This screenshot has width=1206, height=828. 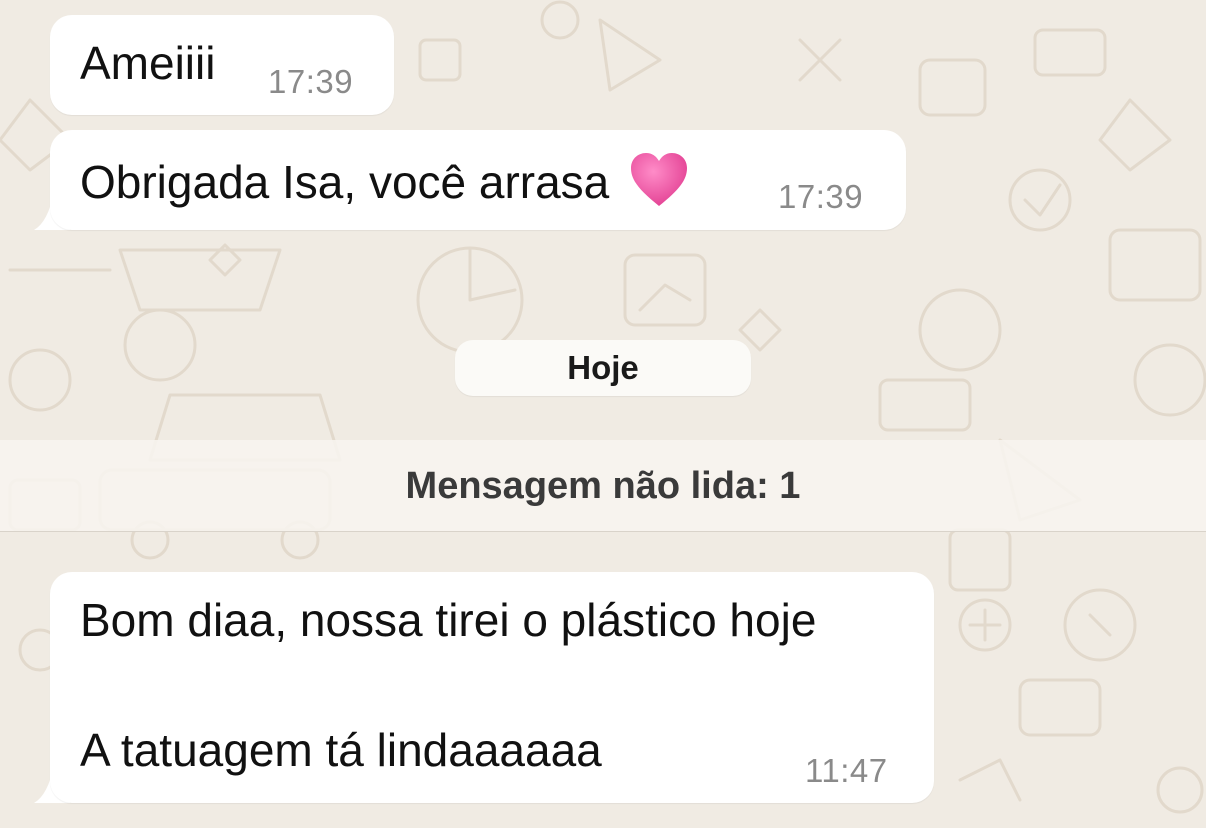 I want to click on message-bubble: Obrigada Isa, você arrasa 17:39, so click(x=478, y=180).